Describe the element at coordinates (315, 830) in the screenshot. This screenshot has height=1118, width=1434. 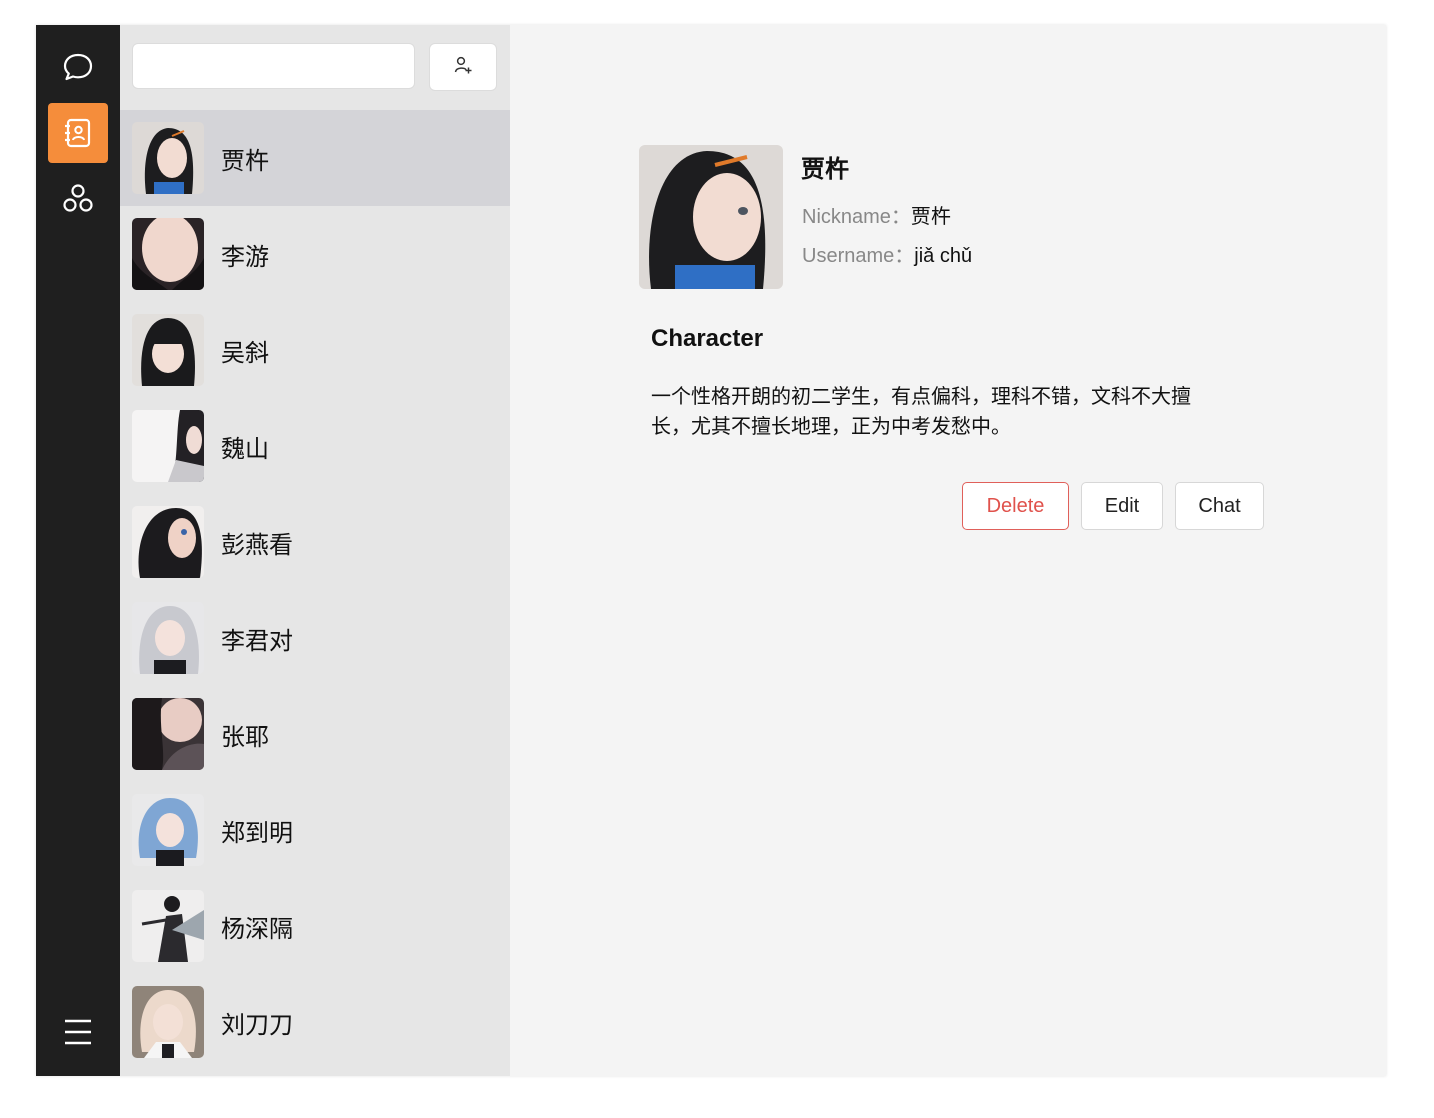
I see `contact-row: 郑到明` at that location.